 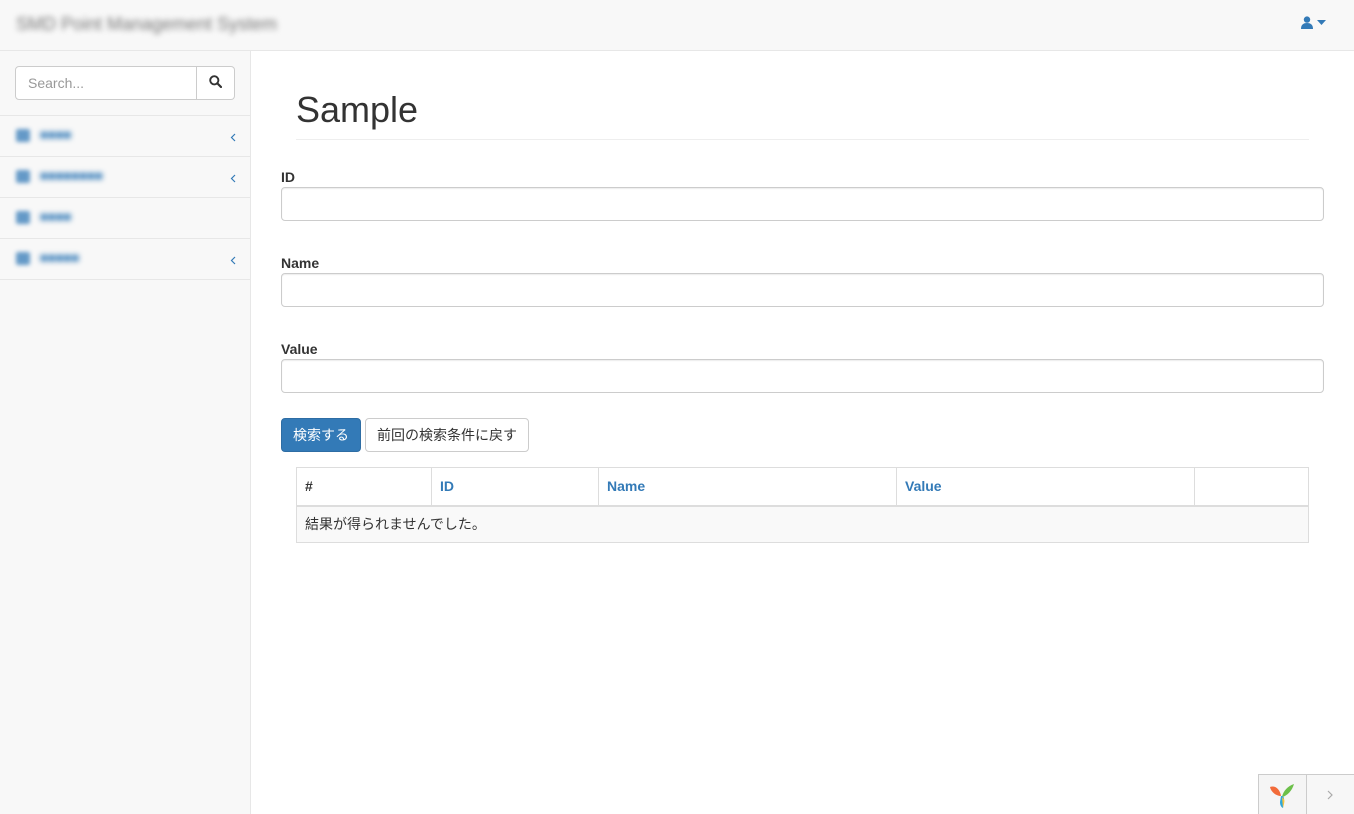 I want to click on column-header-id: ID, so click(x=515, y=487).